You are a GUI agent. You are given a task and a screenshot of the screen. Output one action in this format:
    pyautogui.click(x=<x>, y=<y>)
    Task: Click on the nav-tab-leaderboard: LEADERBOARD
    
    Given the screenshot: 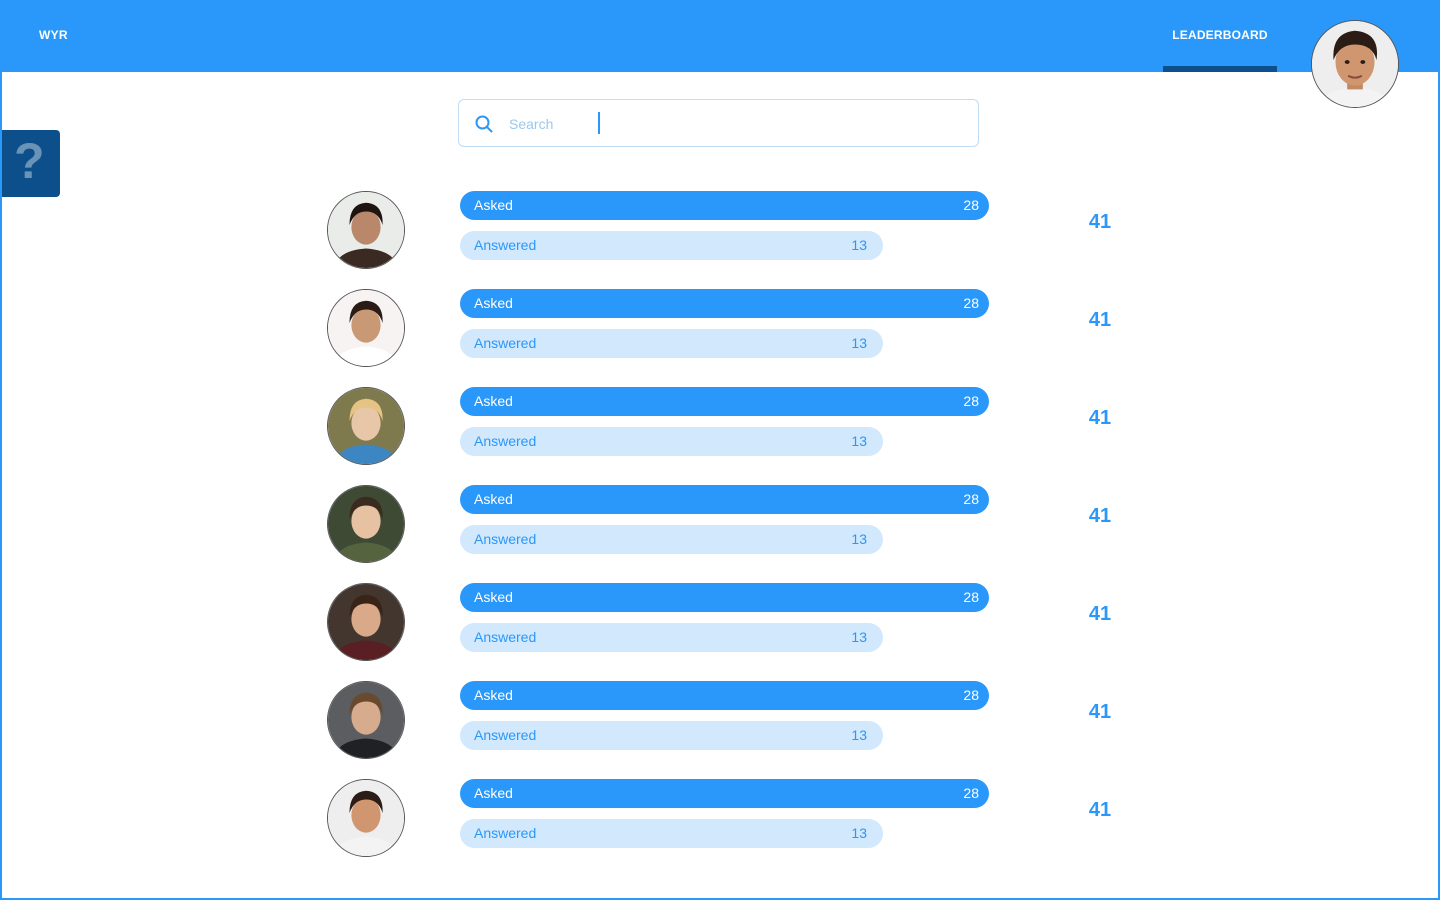 What is the action you would take?
    pyautogui.click(x=1220, y=36)
    